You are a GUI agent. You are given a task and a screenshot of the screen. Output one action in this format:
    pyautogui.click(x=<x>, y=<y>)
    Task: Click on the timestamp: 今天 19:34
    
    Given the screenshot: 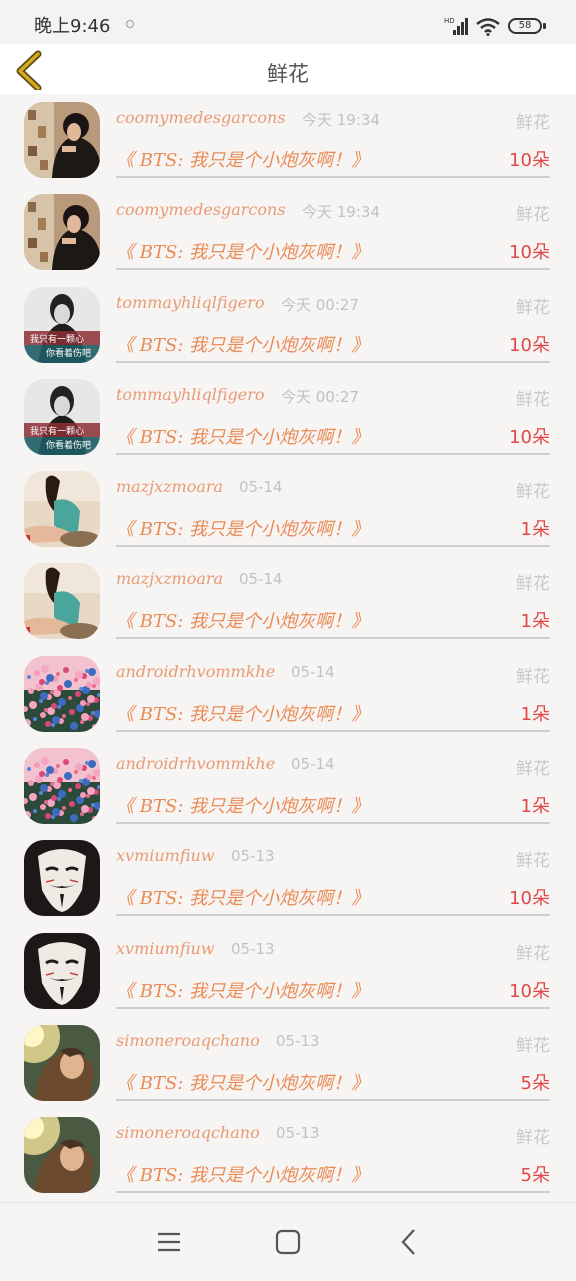 What is the action you would take?
    pyautogui.click(x=341, y=120)
    